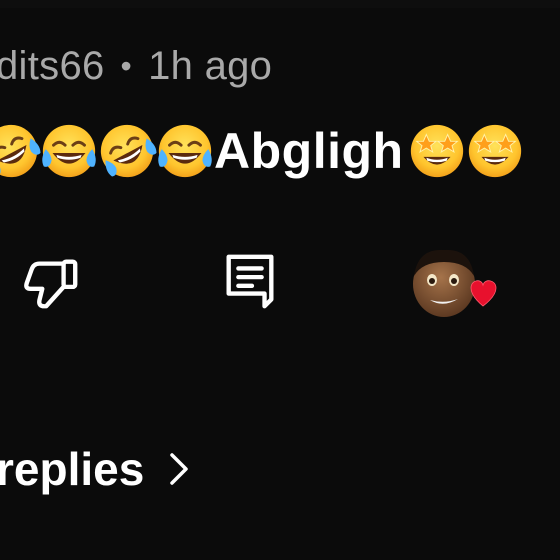  What do you see at coordinates (210, 66) in the screenshot?
I see `comment-timestamp: 1h ago` at bounding box center [210, 66].